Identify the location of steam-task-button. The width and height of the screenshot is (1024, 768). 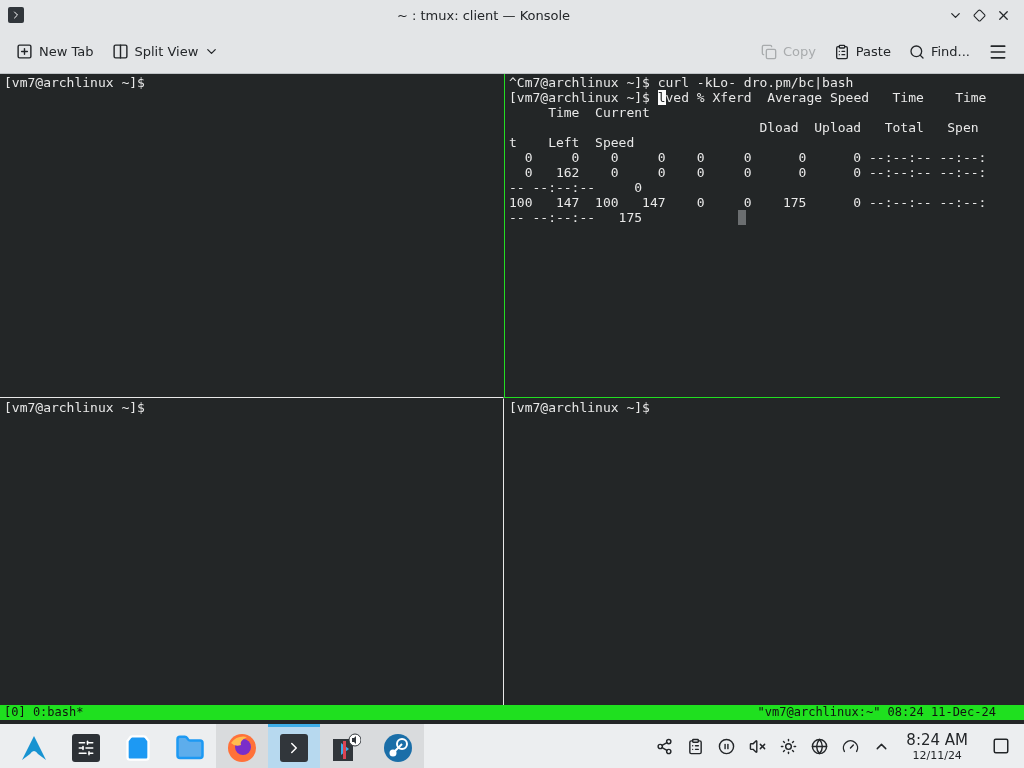
(398, 746).